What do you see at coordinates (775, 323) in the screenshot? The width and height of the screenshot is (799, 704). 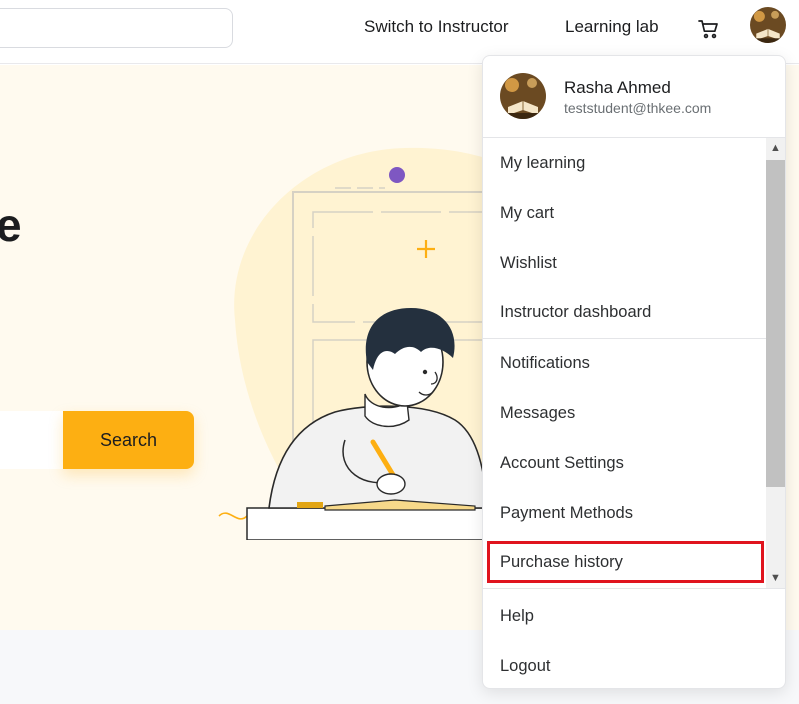 I see `scrollbar-thumb` at bounding box center [775, 323].